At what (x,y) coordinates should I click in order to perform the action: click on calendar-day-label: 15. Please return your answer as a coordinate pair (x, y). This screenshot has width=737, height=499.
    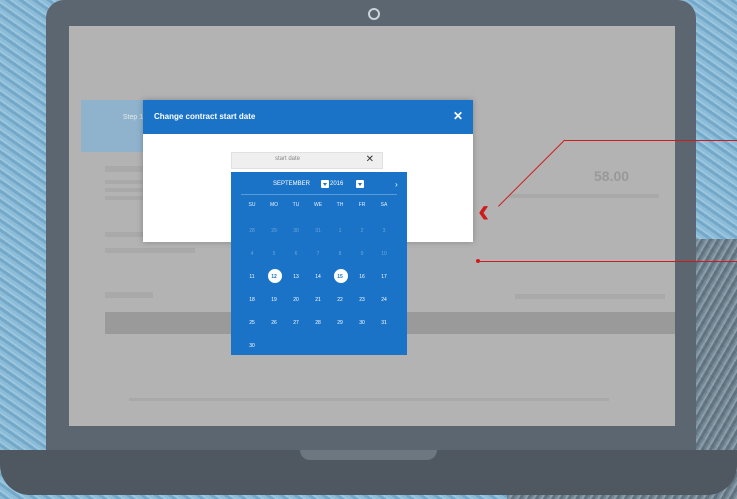
    Looking at the image, I should click on (340, 277).